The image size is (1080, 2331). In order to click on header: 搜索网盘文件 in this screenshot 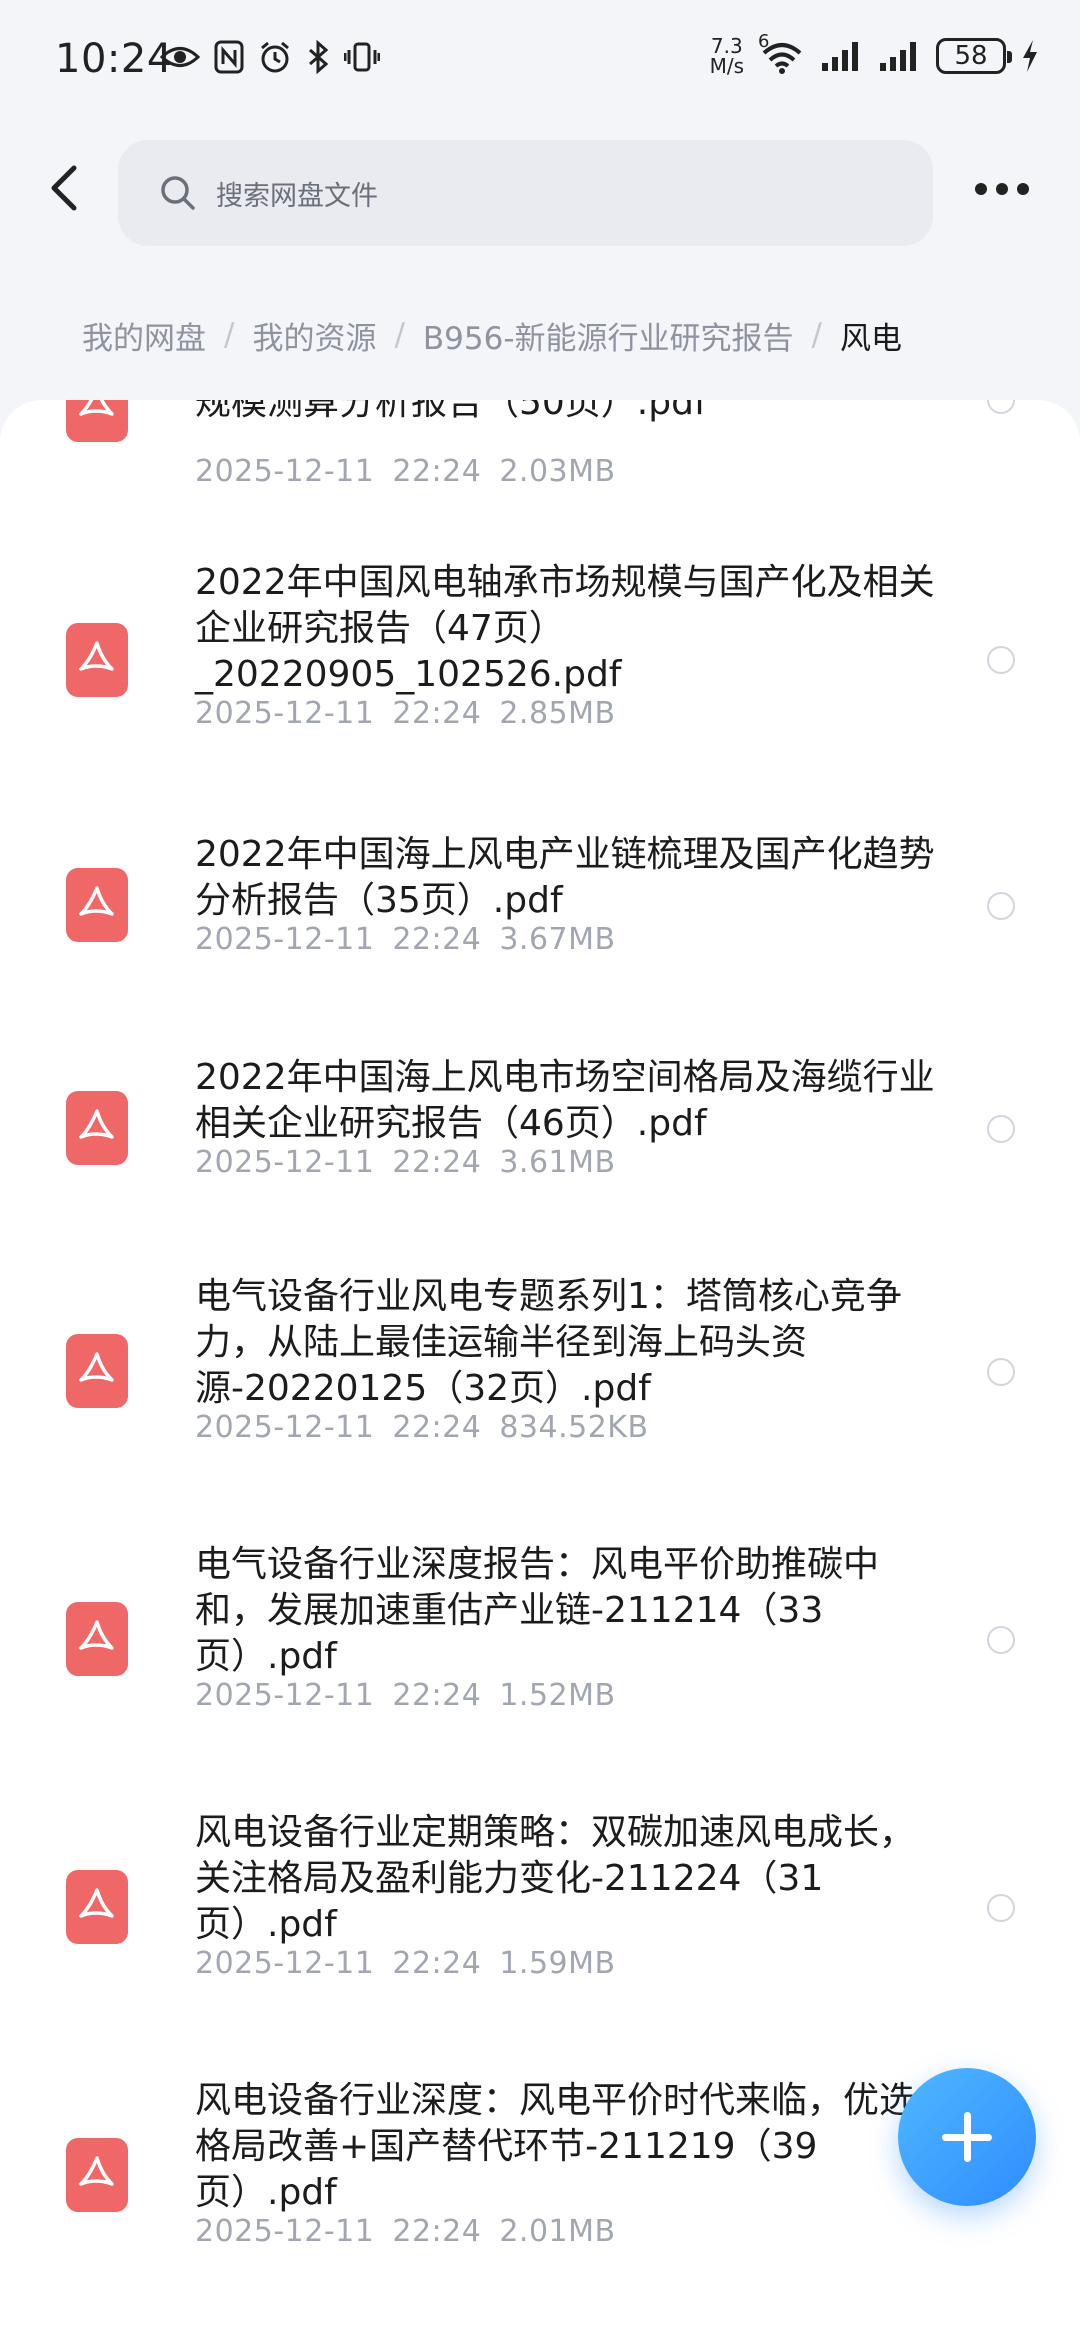, I will do `click(540, 190)`.